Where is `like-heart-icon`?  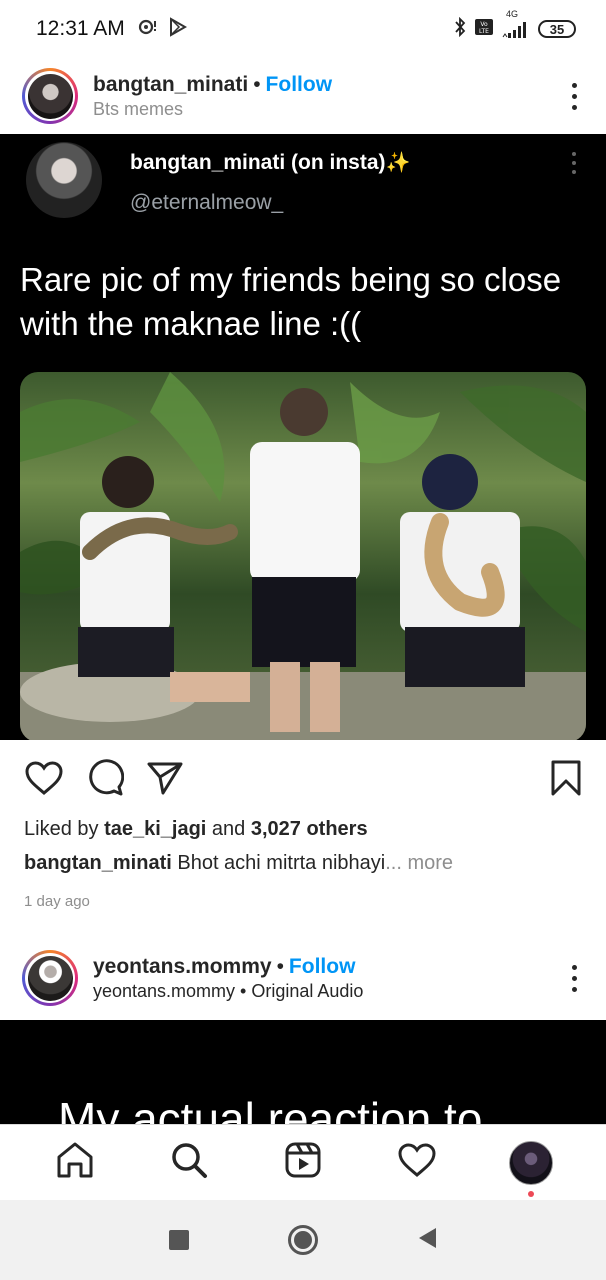 like-heart-icon is located at coordinates (44, 778).